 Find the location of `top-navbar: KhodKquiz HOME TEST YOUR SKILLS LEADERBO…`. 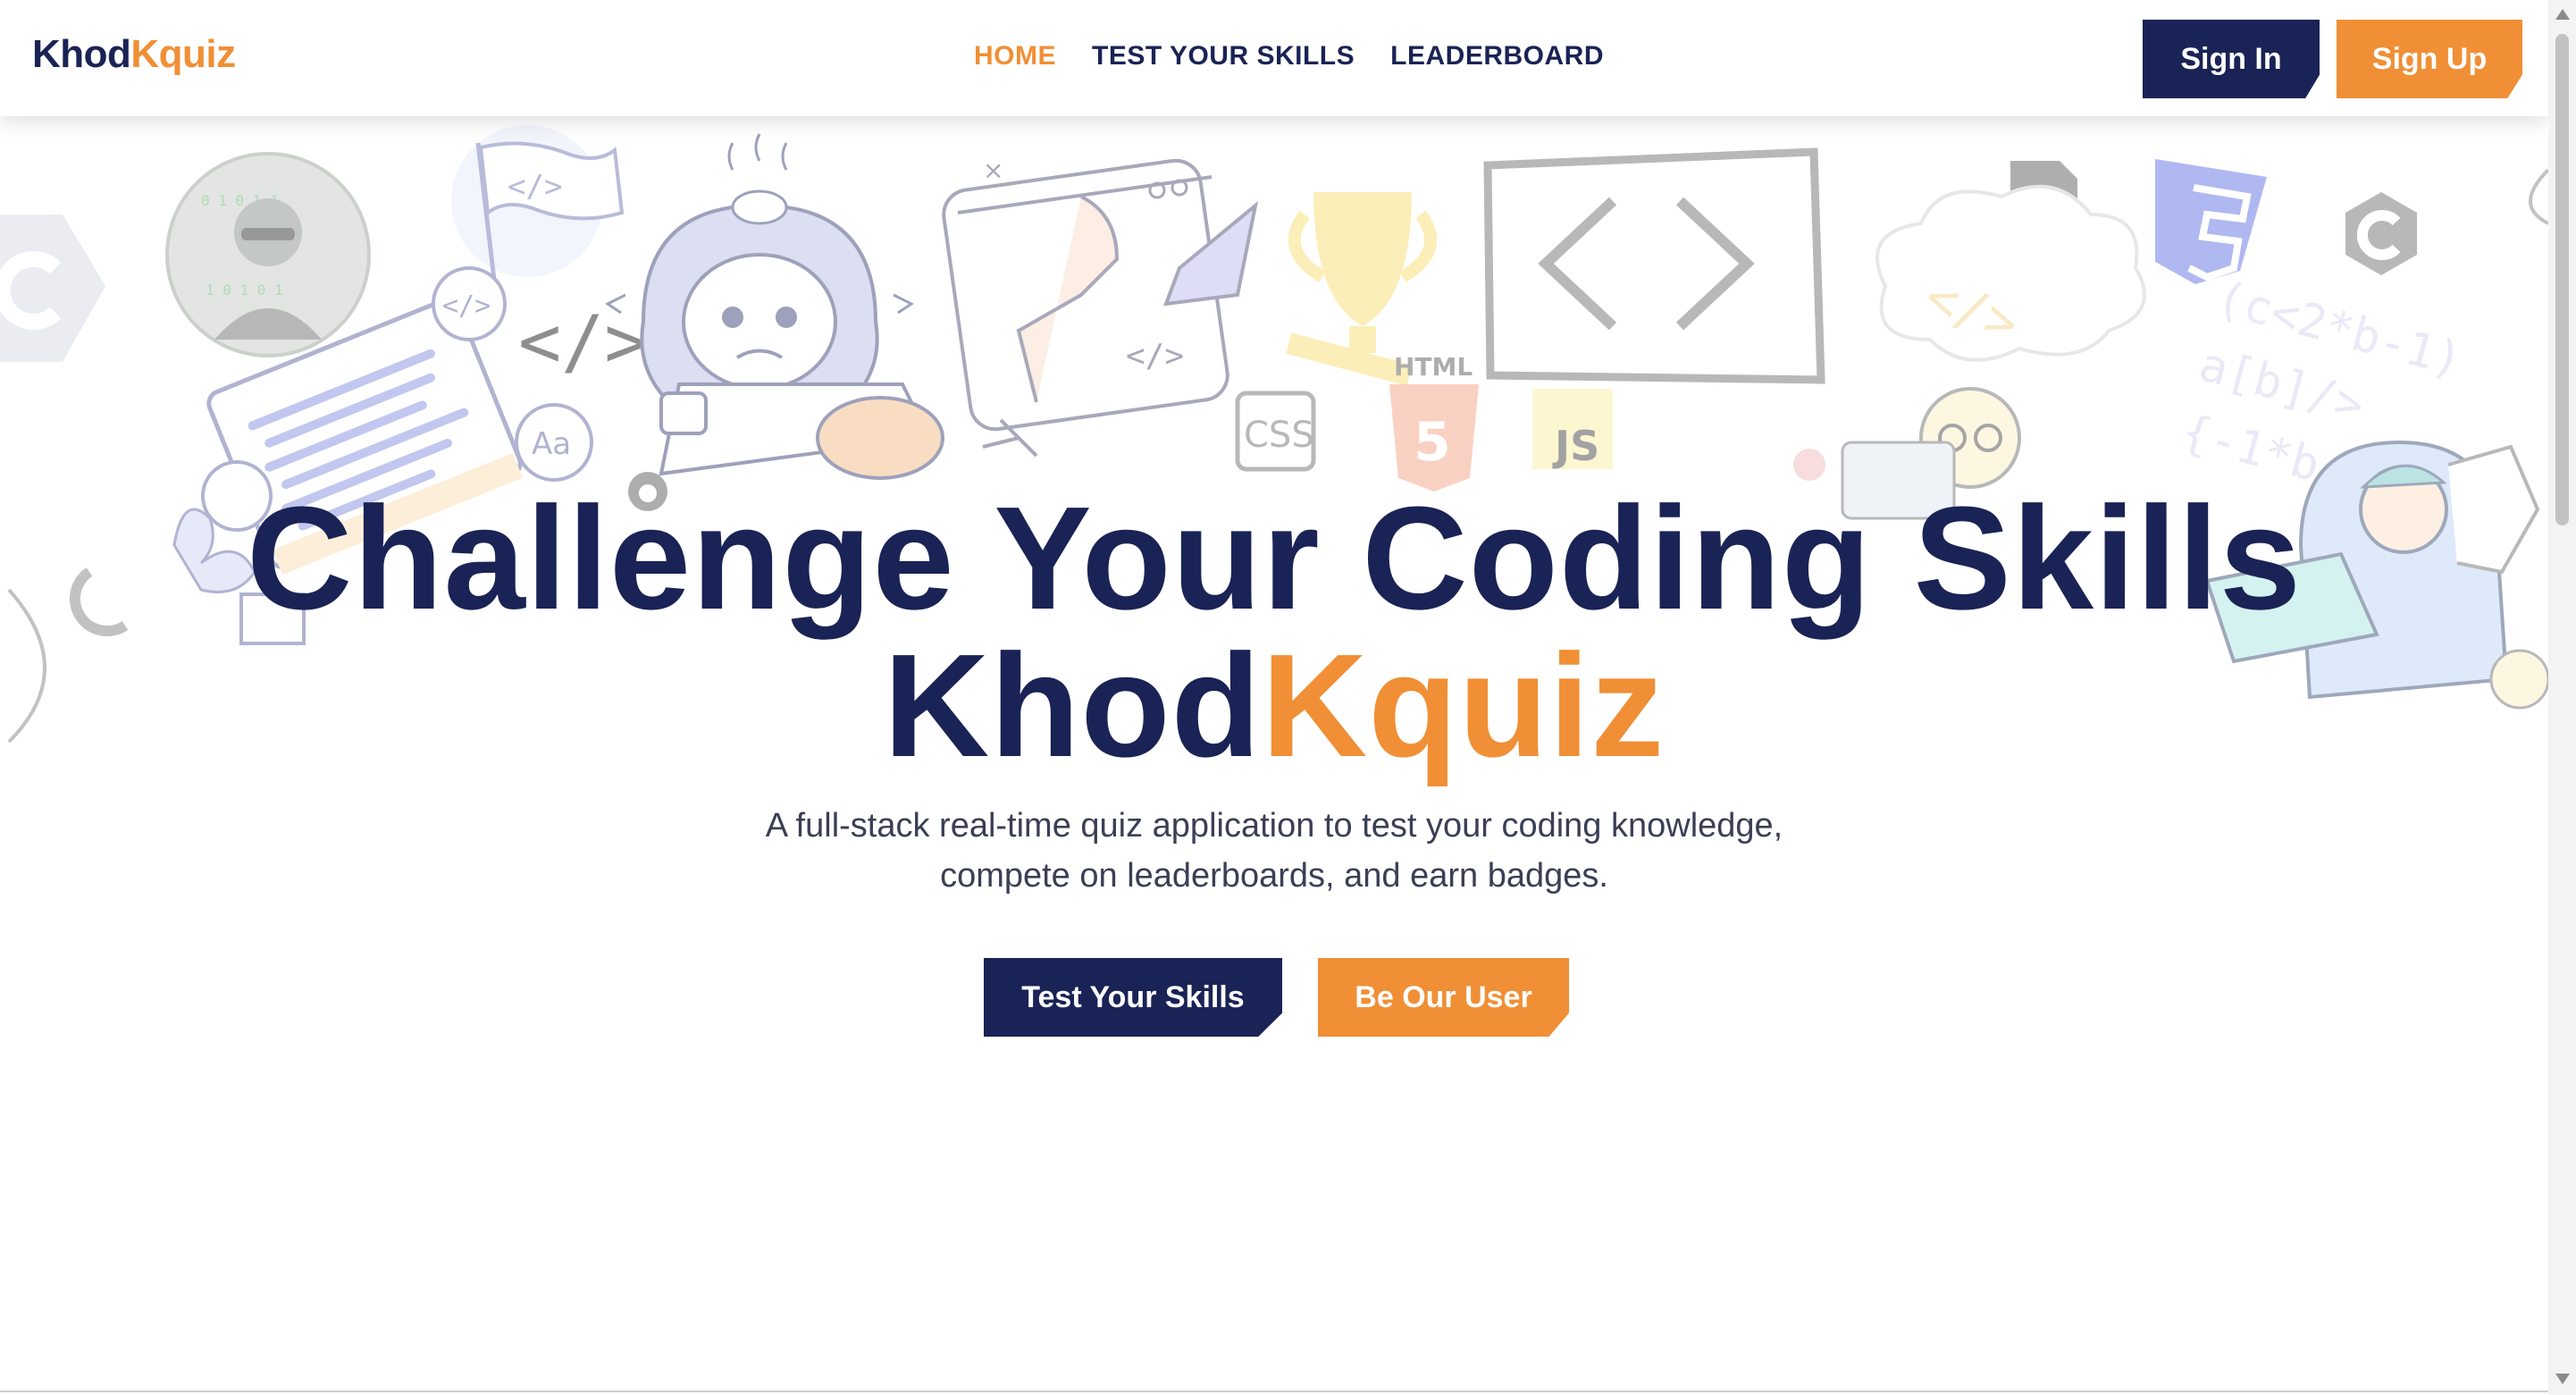

top-navbar: KhodKquiz HOME TEST YOUR SKILLS LEADERBO… is located at coordinates (1274, 58).